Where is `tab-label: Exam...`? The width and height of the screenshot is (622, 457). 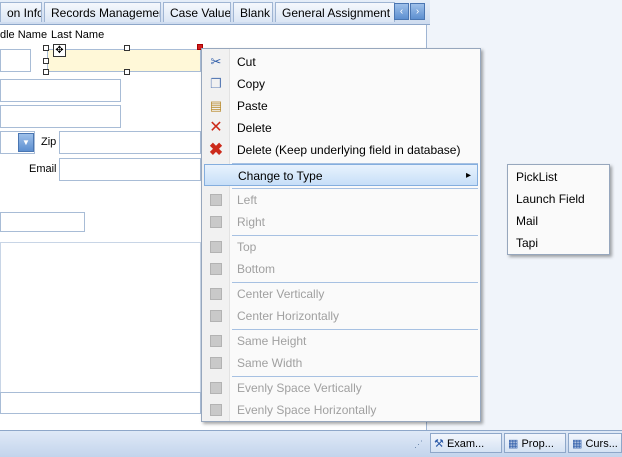
tab-label: Exam... is located at coordinates (465, 444).